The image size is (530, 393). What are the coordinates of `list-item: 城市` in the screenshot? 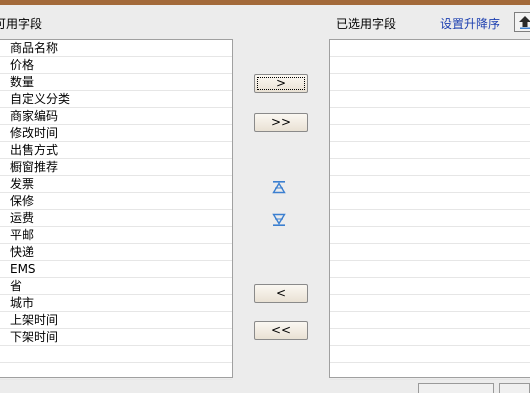 It's located at (116, 303).